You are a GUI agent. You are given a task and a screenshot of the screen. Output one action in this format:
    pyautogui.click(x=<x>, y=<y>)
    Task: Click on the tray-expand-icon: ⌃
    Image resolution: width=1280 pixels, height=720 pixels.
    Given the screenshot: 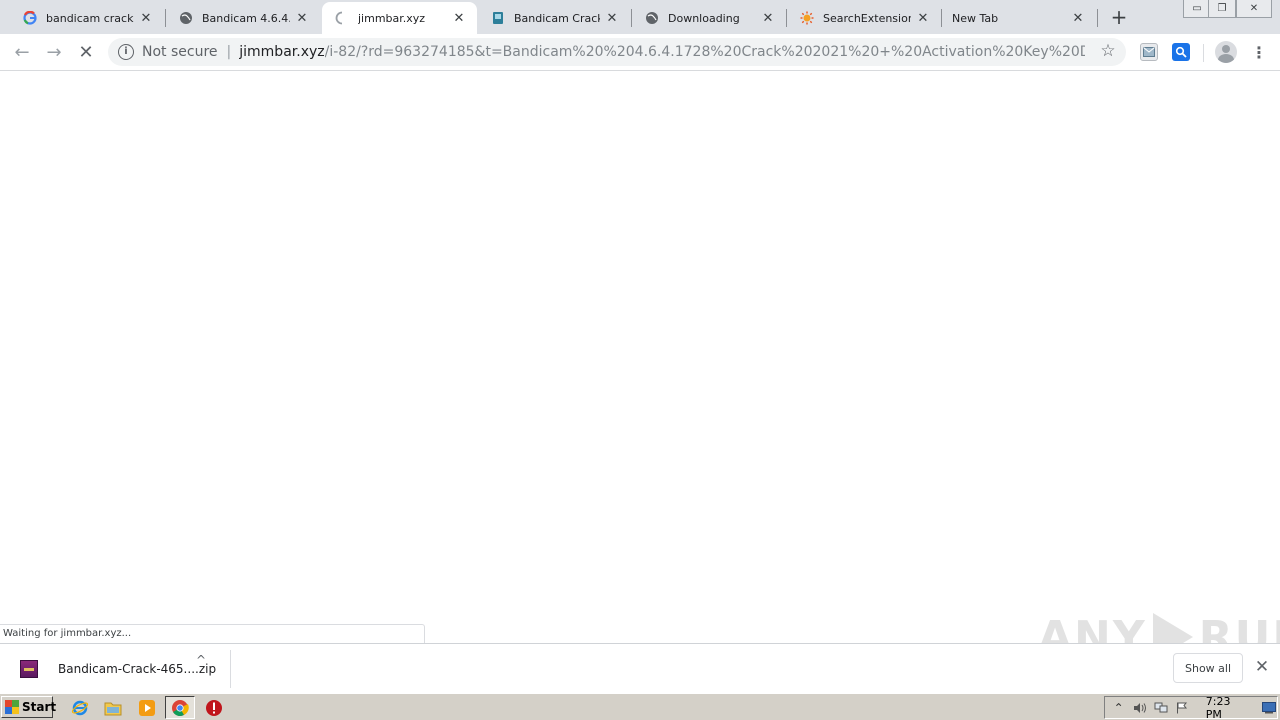 What is the action you would take?
    pyautogui.click(x=1118, y=708)
    